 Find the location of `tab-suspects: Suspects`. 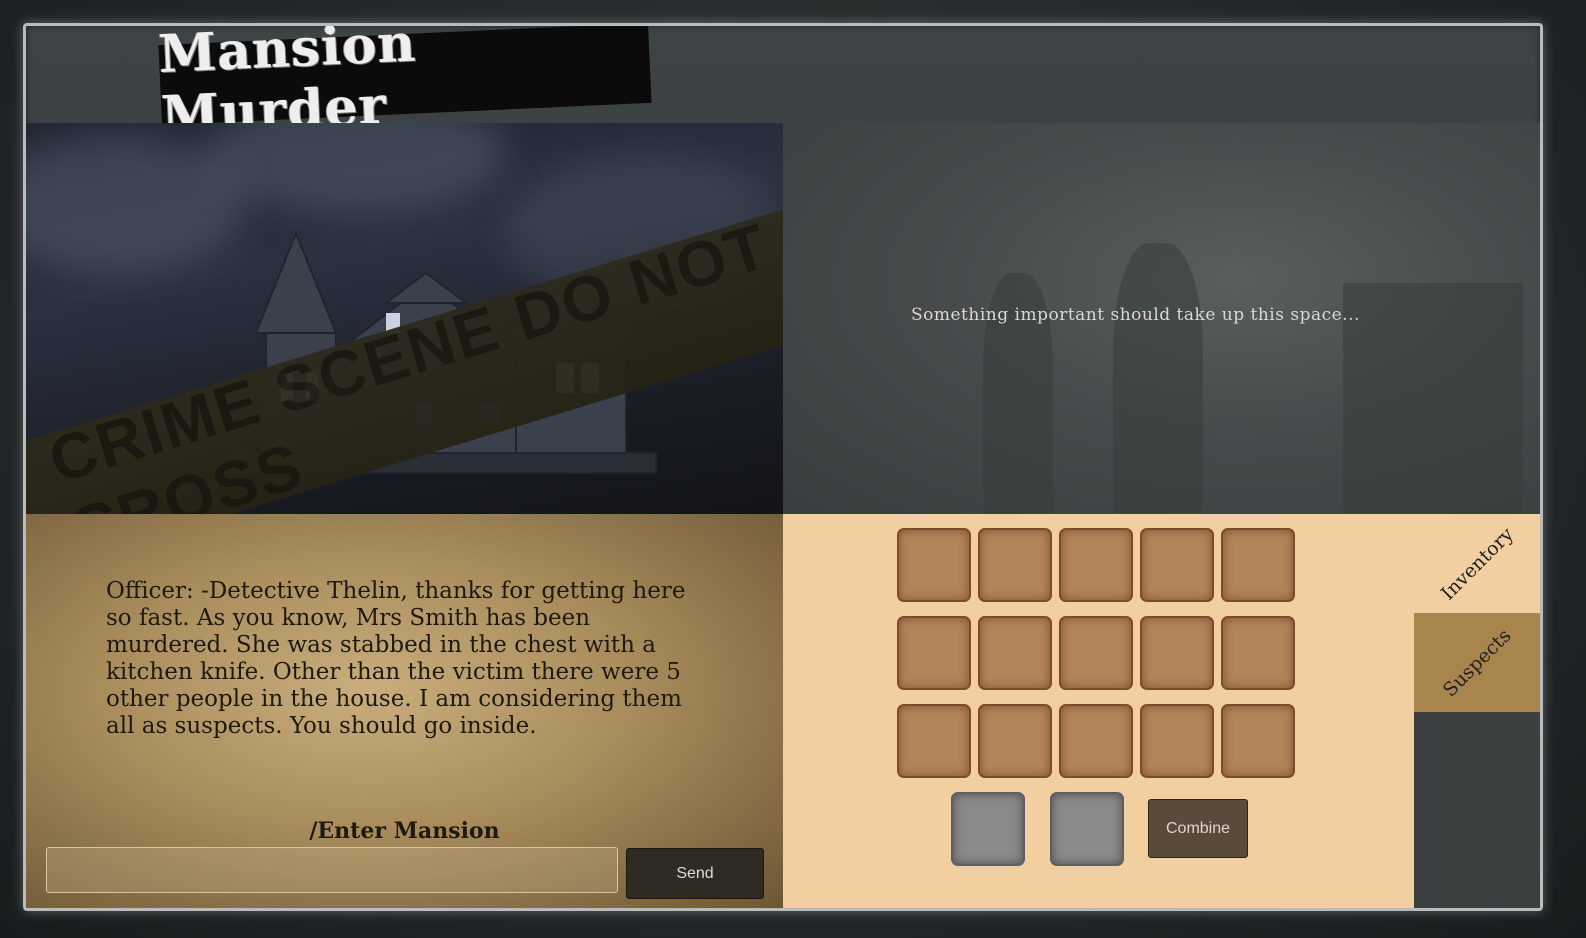

tab-suspects: Suspects is located at coordinates (1477, 662).